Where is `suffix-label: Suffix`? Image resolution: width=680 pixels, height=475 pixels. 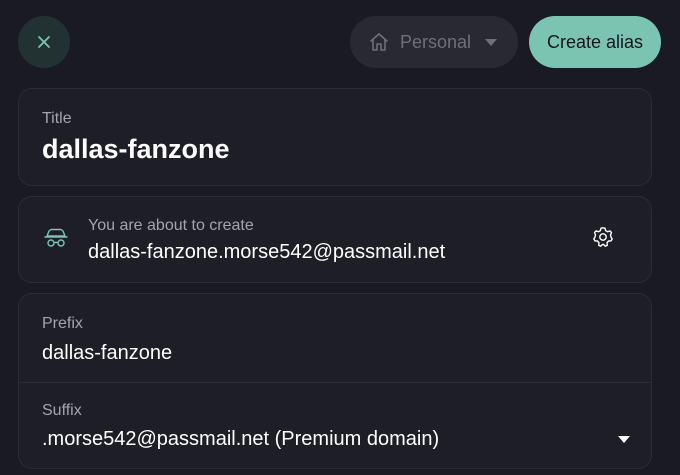
suffix-label: Suffix is located at coordinates (62, 410).